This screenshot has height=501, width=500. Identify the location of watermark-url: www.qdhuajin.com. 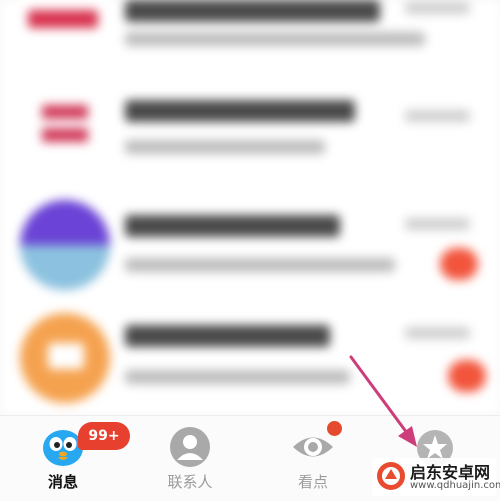
(455, 485).